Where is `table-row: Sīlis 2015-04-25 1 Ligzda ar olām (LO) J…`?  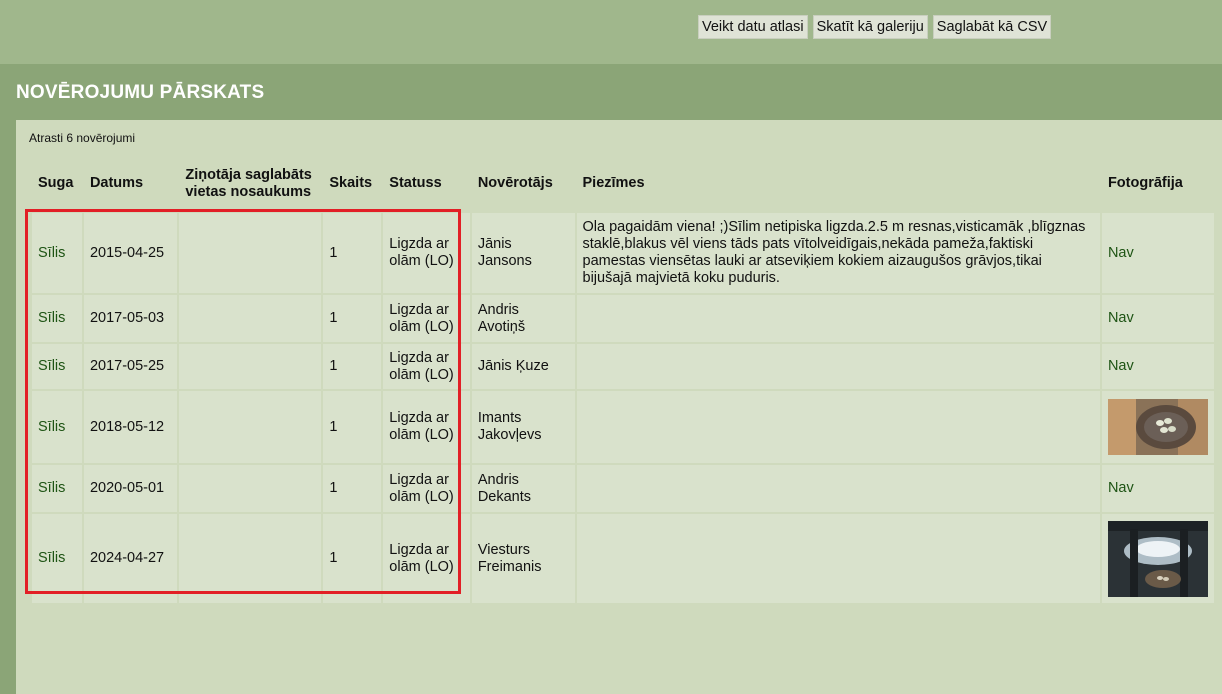
table-row: Sīlis 2015-04-25 1 Ligzda ar olām (LO) J… is located at coordinates (623, 253).